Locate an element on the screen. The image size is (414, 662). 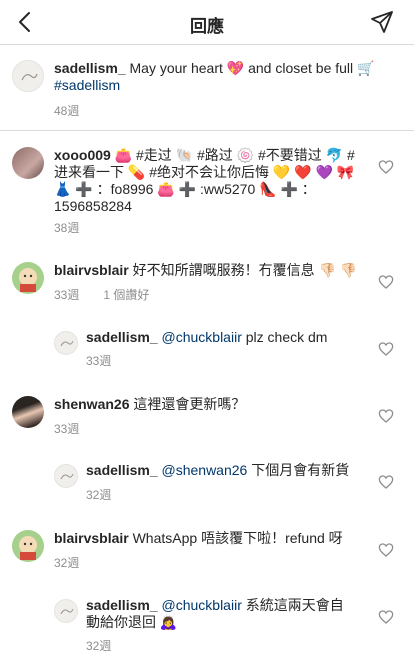
comment-text: blairvsblair WhatsApp 唔該覆下啦！refund 呀 is located at coordinates (198, 538).